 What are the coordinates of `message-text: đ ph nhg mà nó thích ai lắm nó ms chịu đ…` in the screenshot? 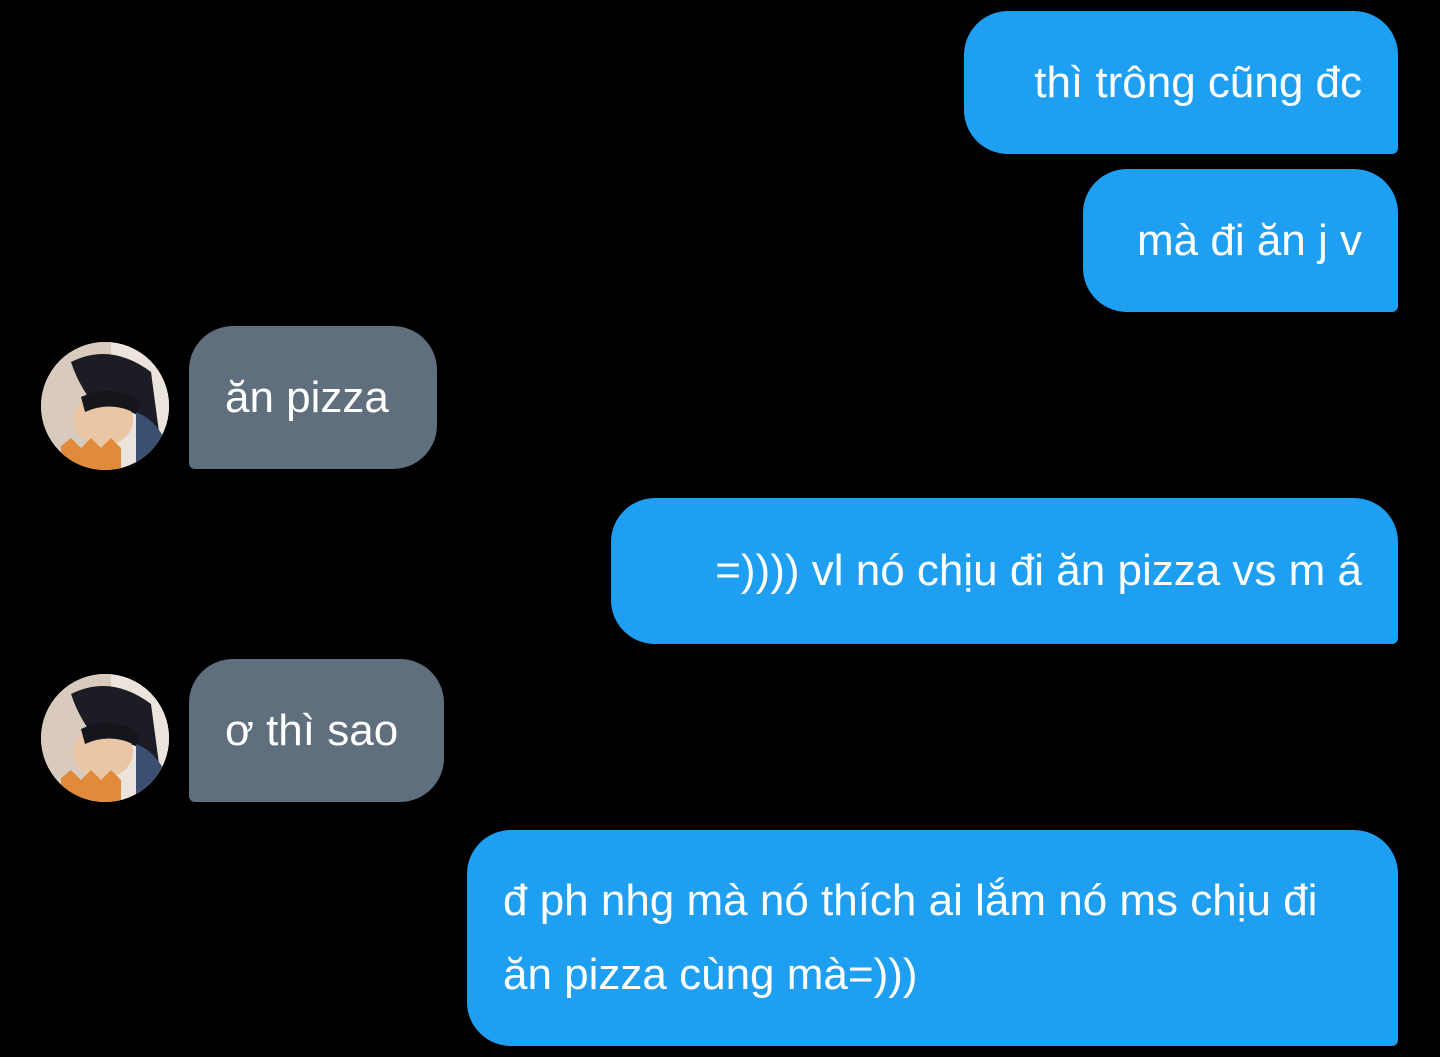 It's located at (910, 937).